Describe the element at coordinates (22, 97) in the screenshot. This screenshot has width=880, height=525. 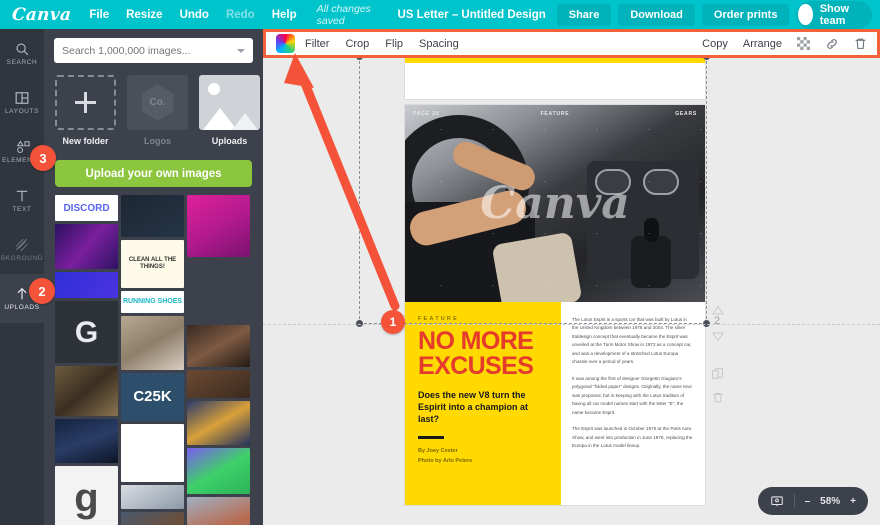
I see `layouts-icon` at that location.